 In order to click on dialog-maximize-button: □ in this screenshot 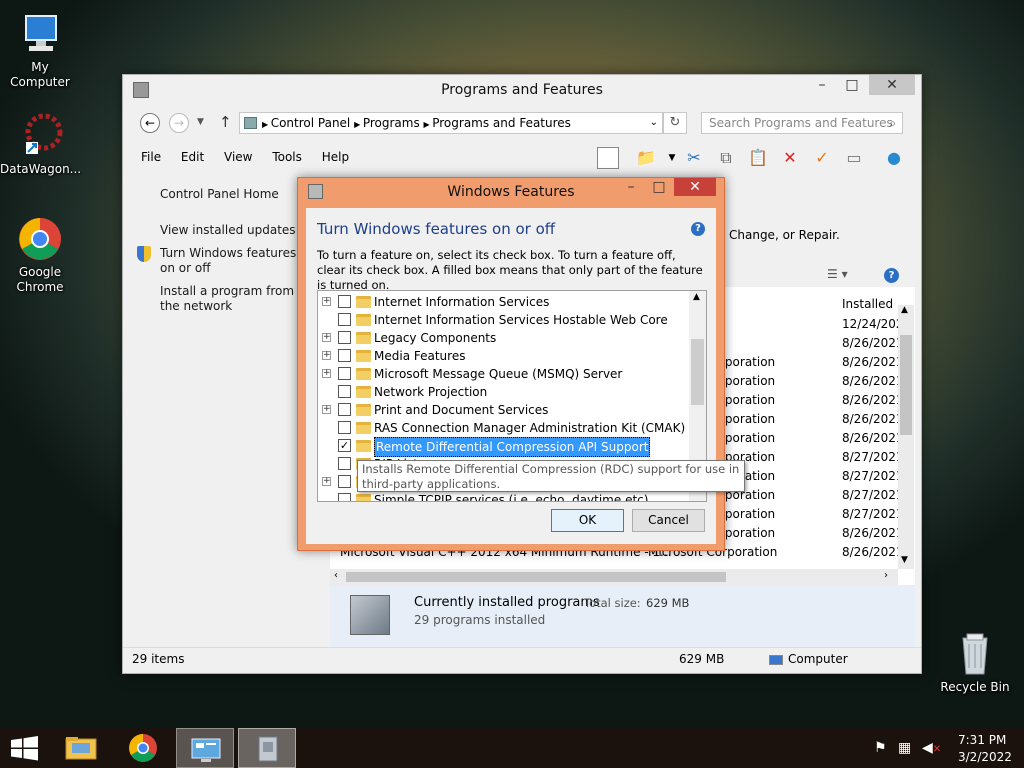, I will do `click(659, 187)`.